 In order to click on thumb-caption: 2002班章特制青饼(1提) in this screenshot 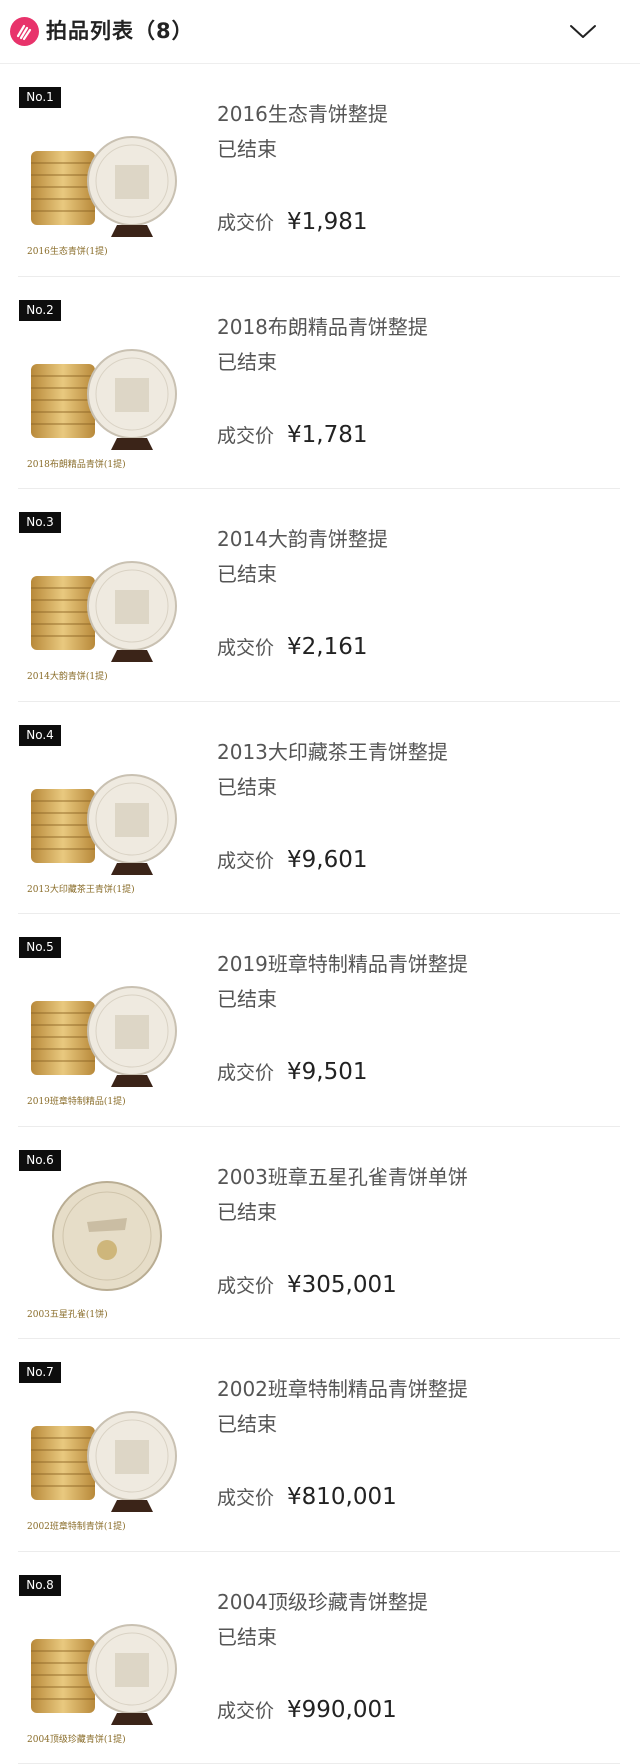, I will do `click(76, 1526)`.